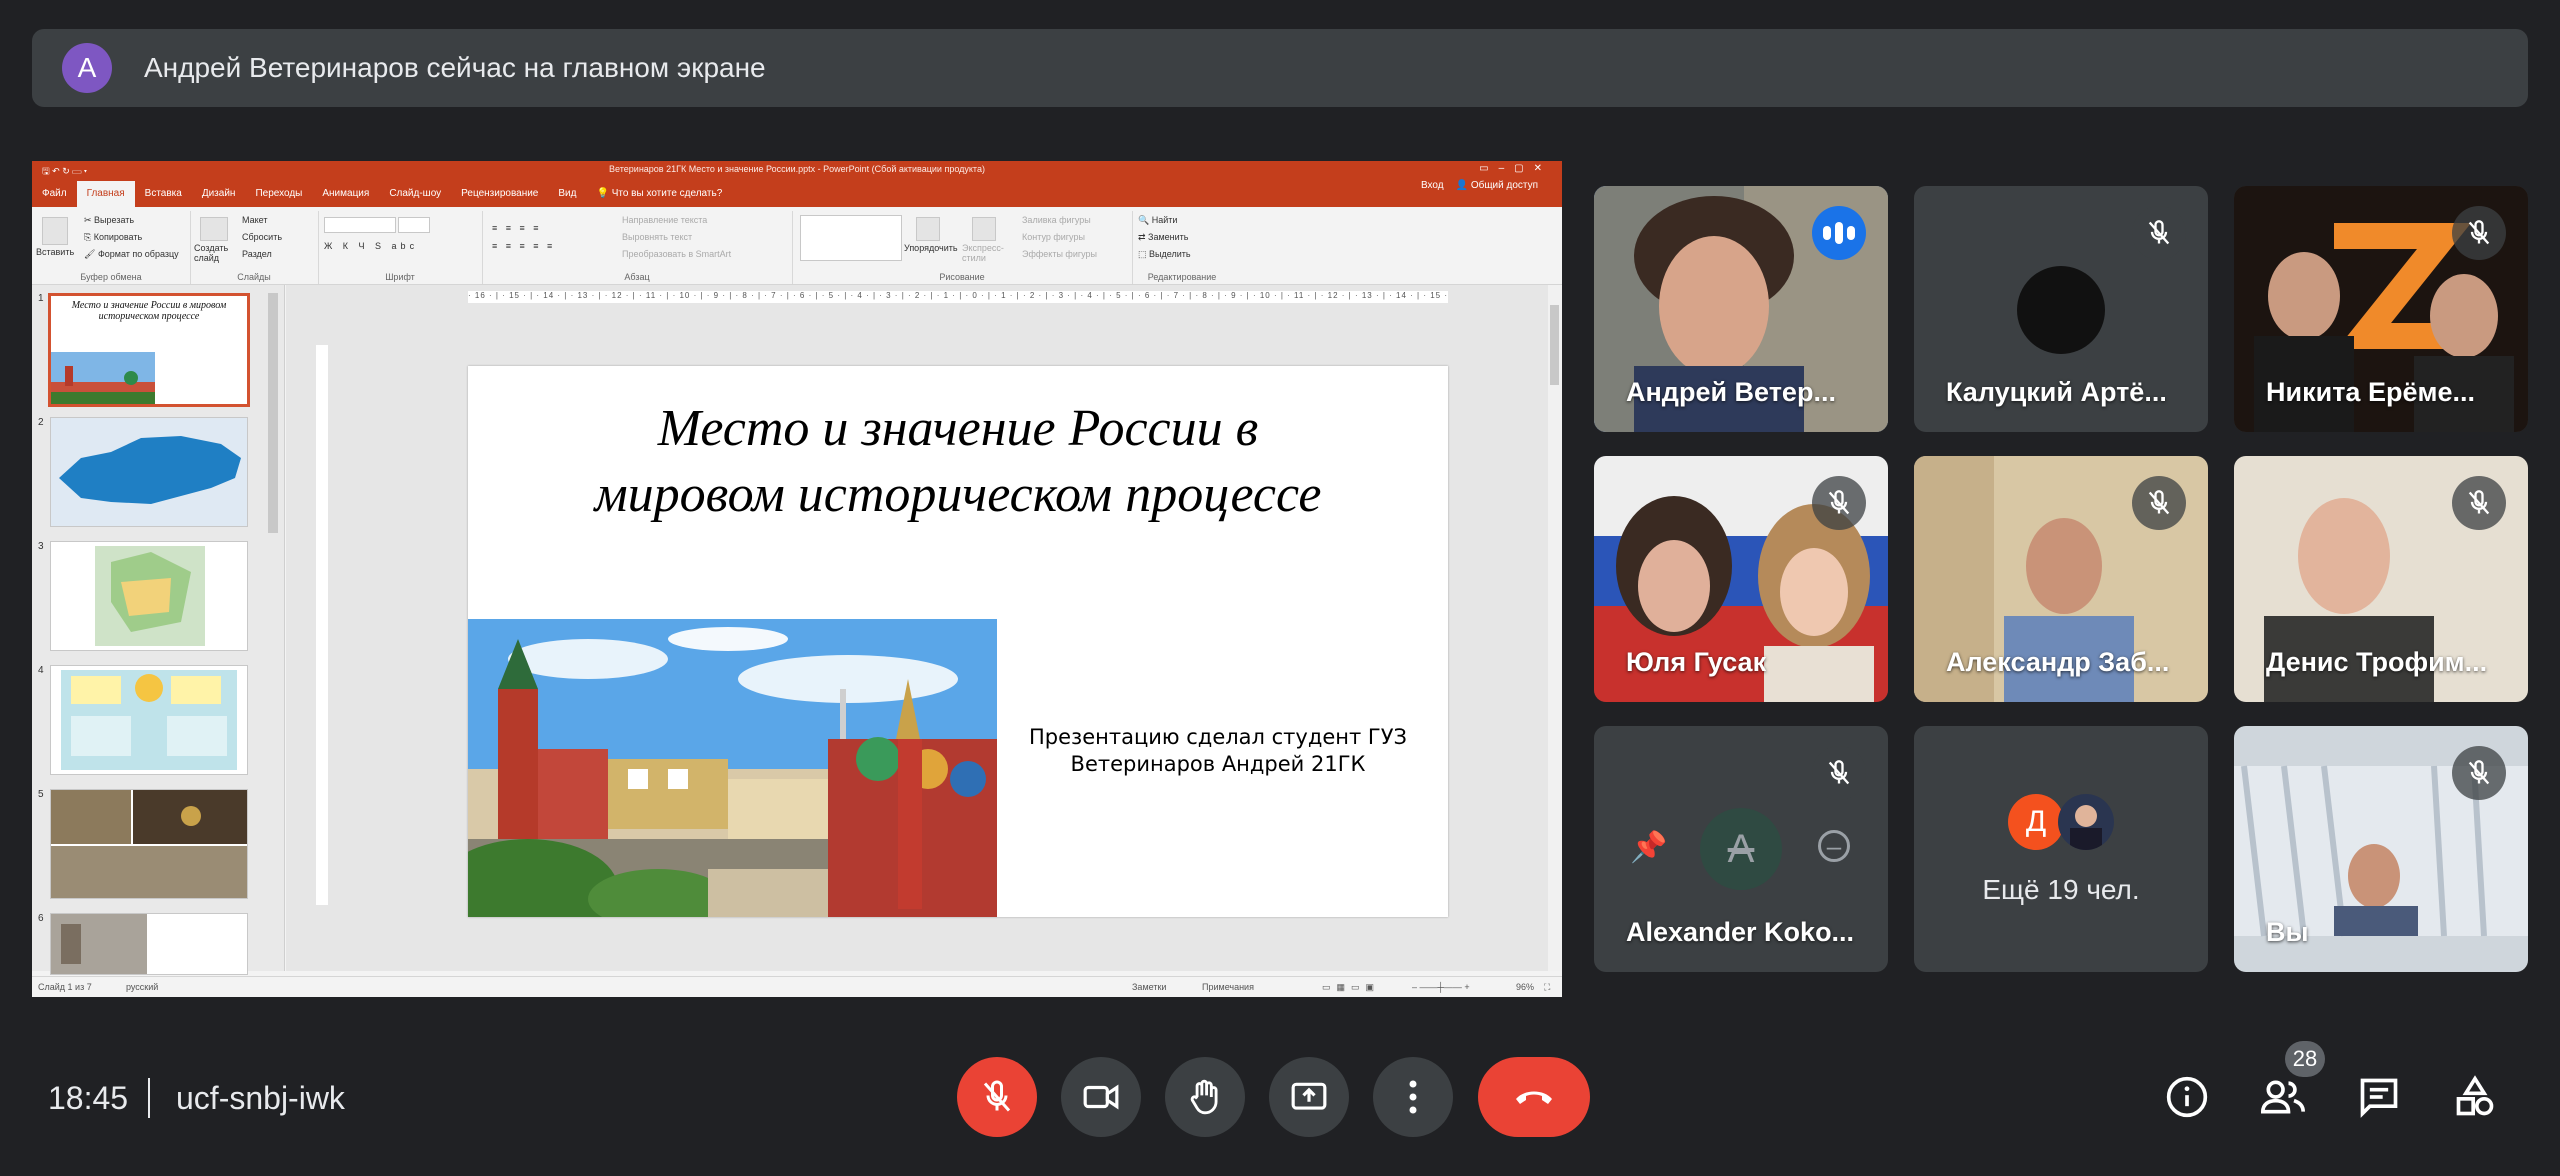  I want to click on participant-avatar, so click(2086, 822).